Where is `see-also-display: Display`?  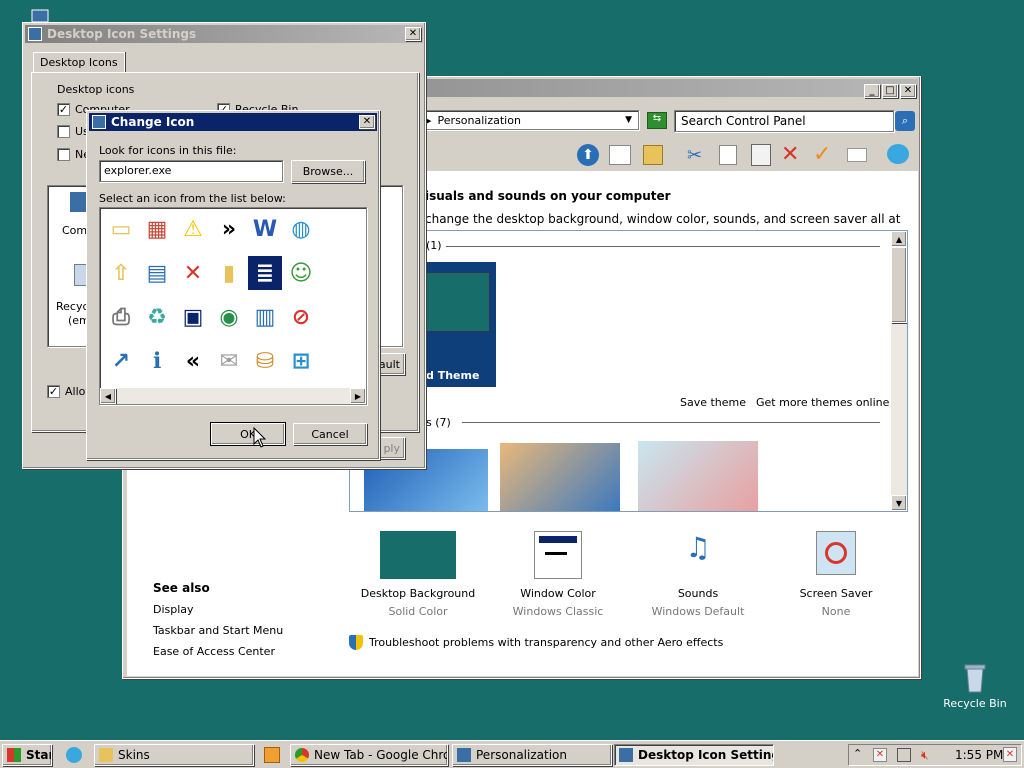 see-also-display: Display is located at coordinates (173, 609).